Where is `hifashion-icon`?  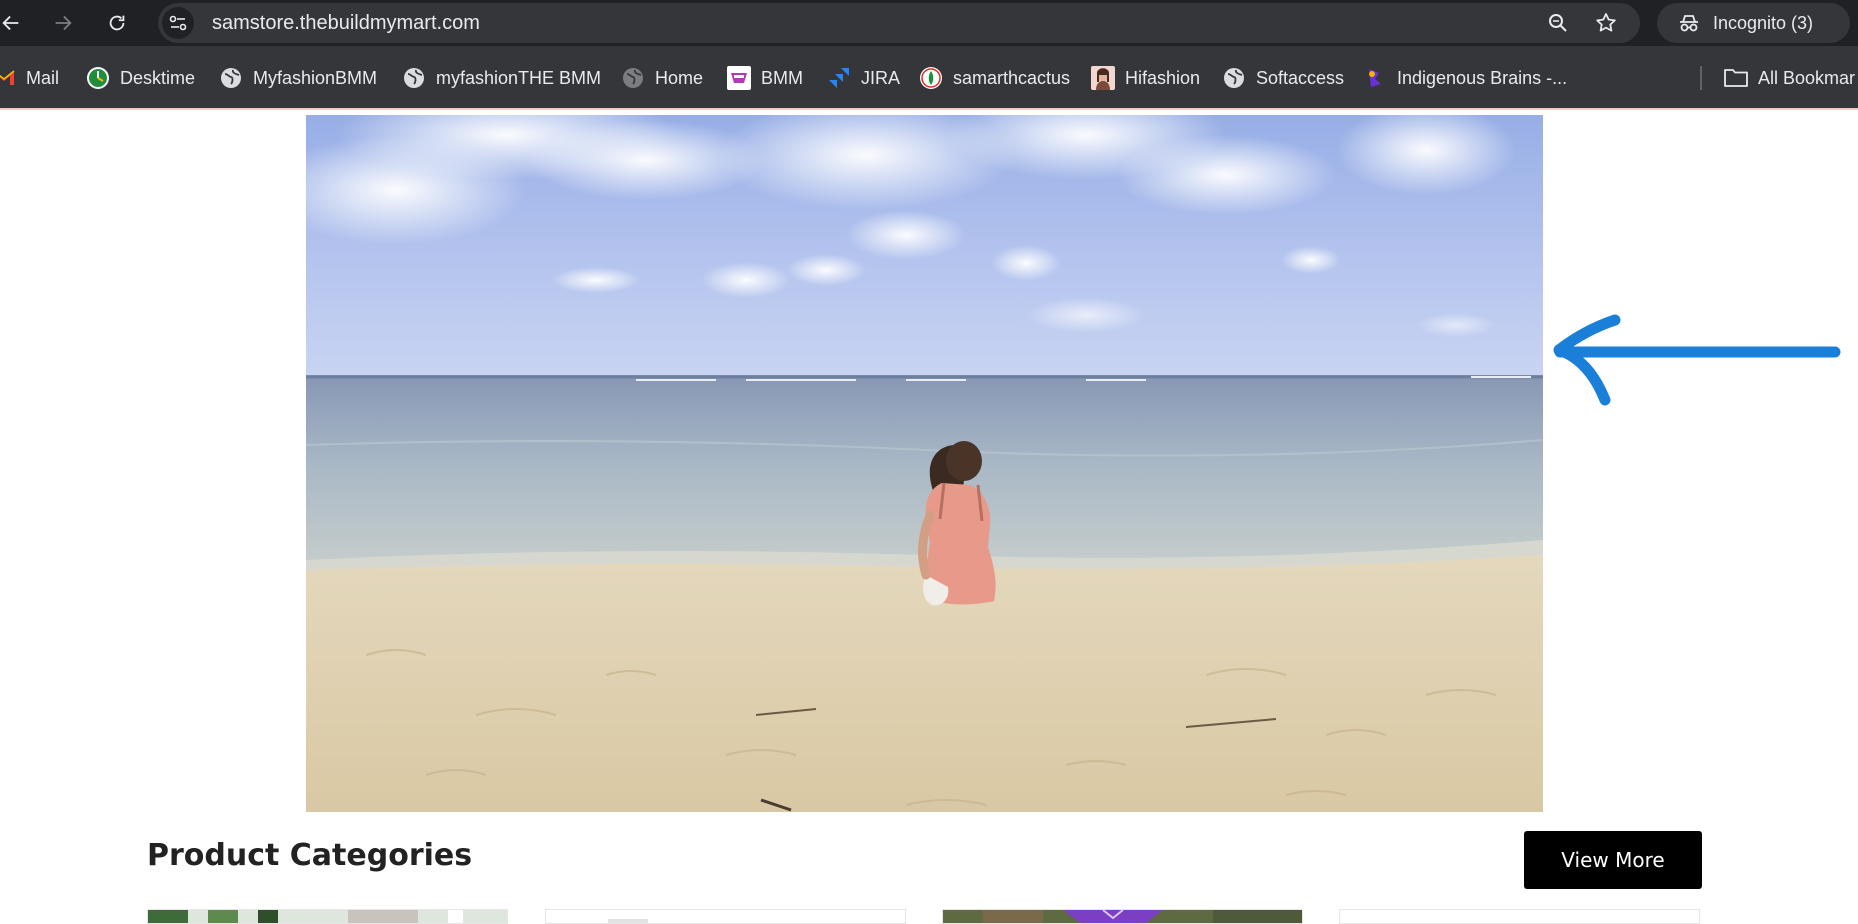 hifashion-icon is located at coordinates (1103, 78).